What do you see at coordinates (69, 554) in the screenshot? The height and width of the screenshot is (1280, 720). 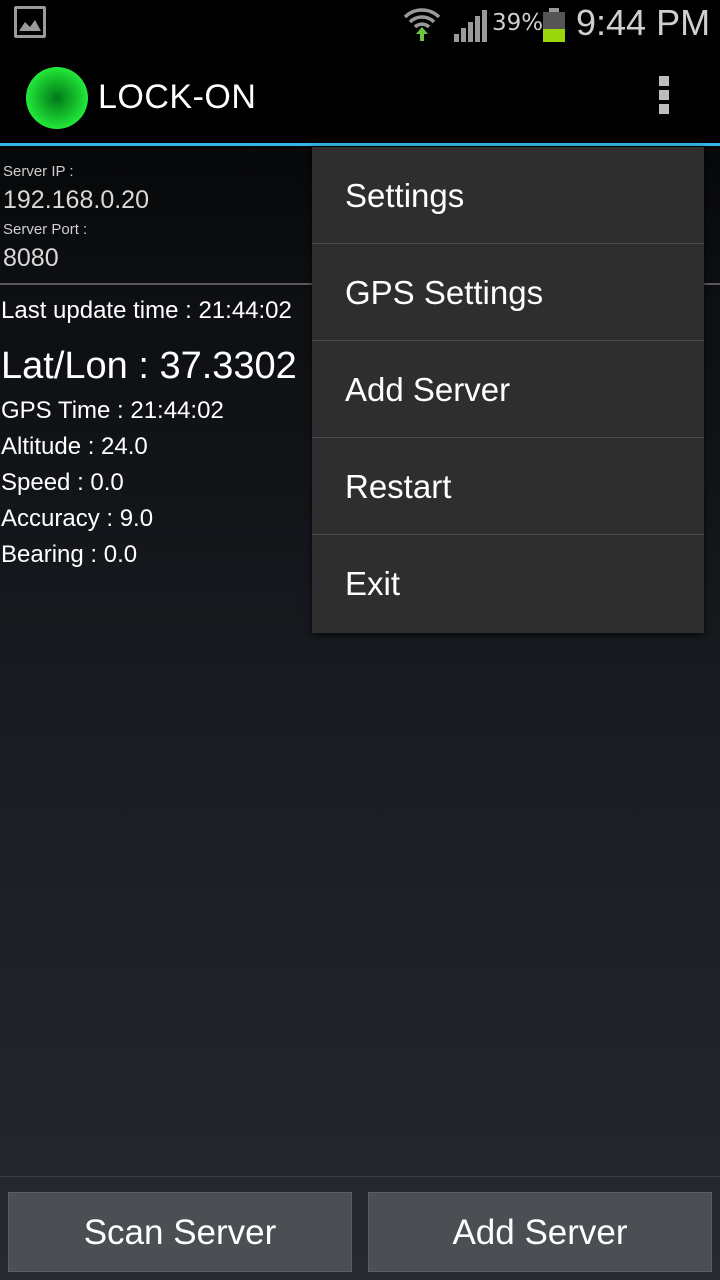 I see `bearing: Bearing : 0.0` at bounding box center [69, 554].